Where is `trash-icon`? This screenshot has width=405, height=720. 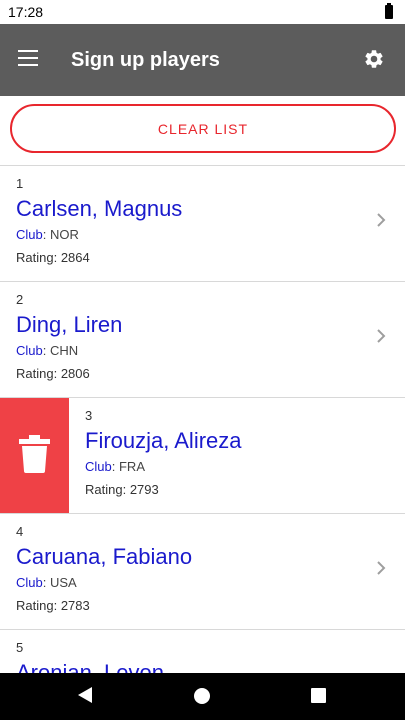 trash-icon is located at coordinates (34, 454).